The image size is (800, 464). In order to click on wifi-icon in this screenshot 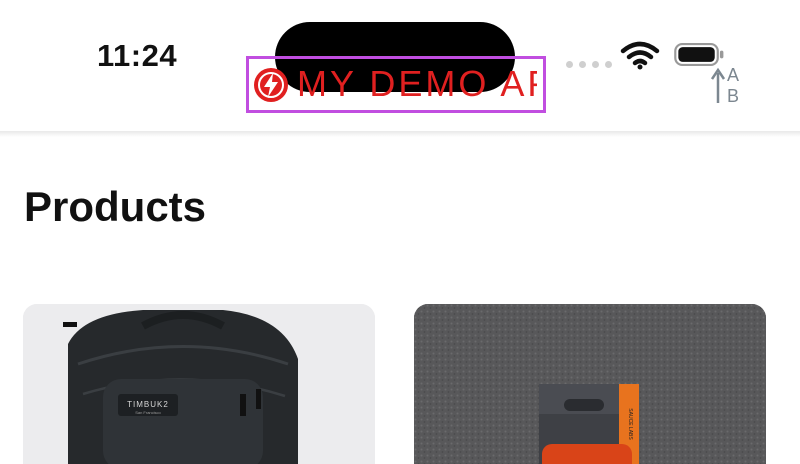, I will do `click(640, 55)`.